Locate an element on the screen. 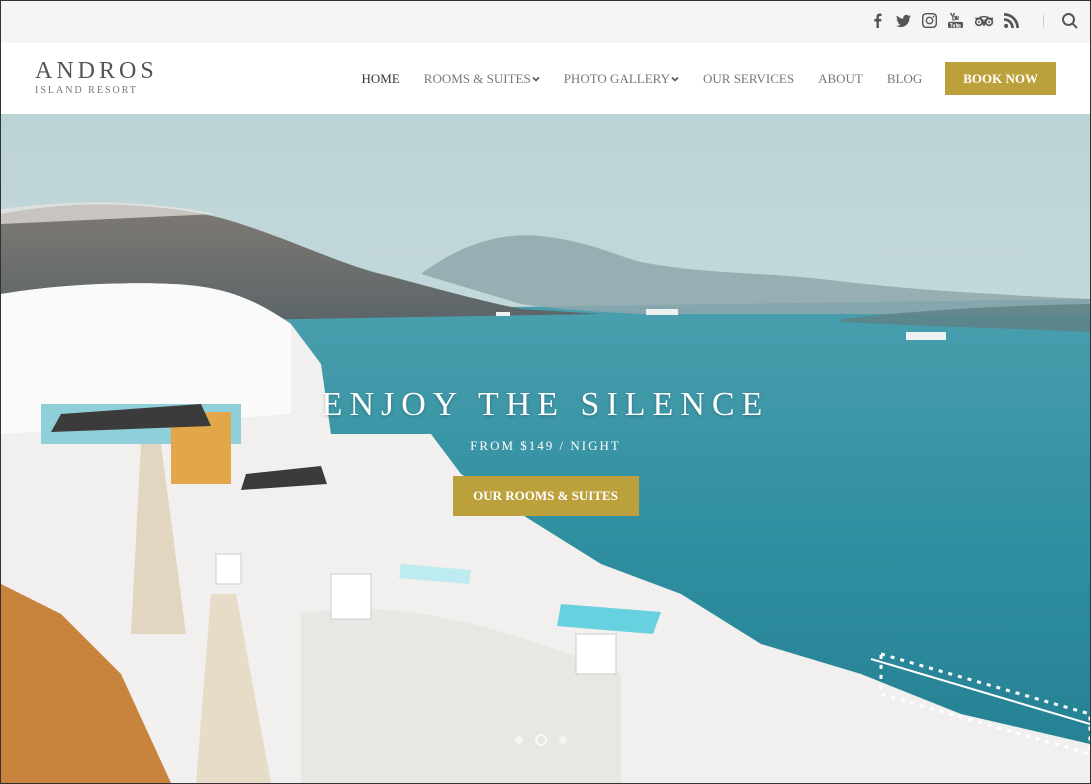 This screenshot has height=784, width=1091. divider is located at coordinates (1043, 20).